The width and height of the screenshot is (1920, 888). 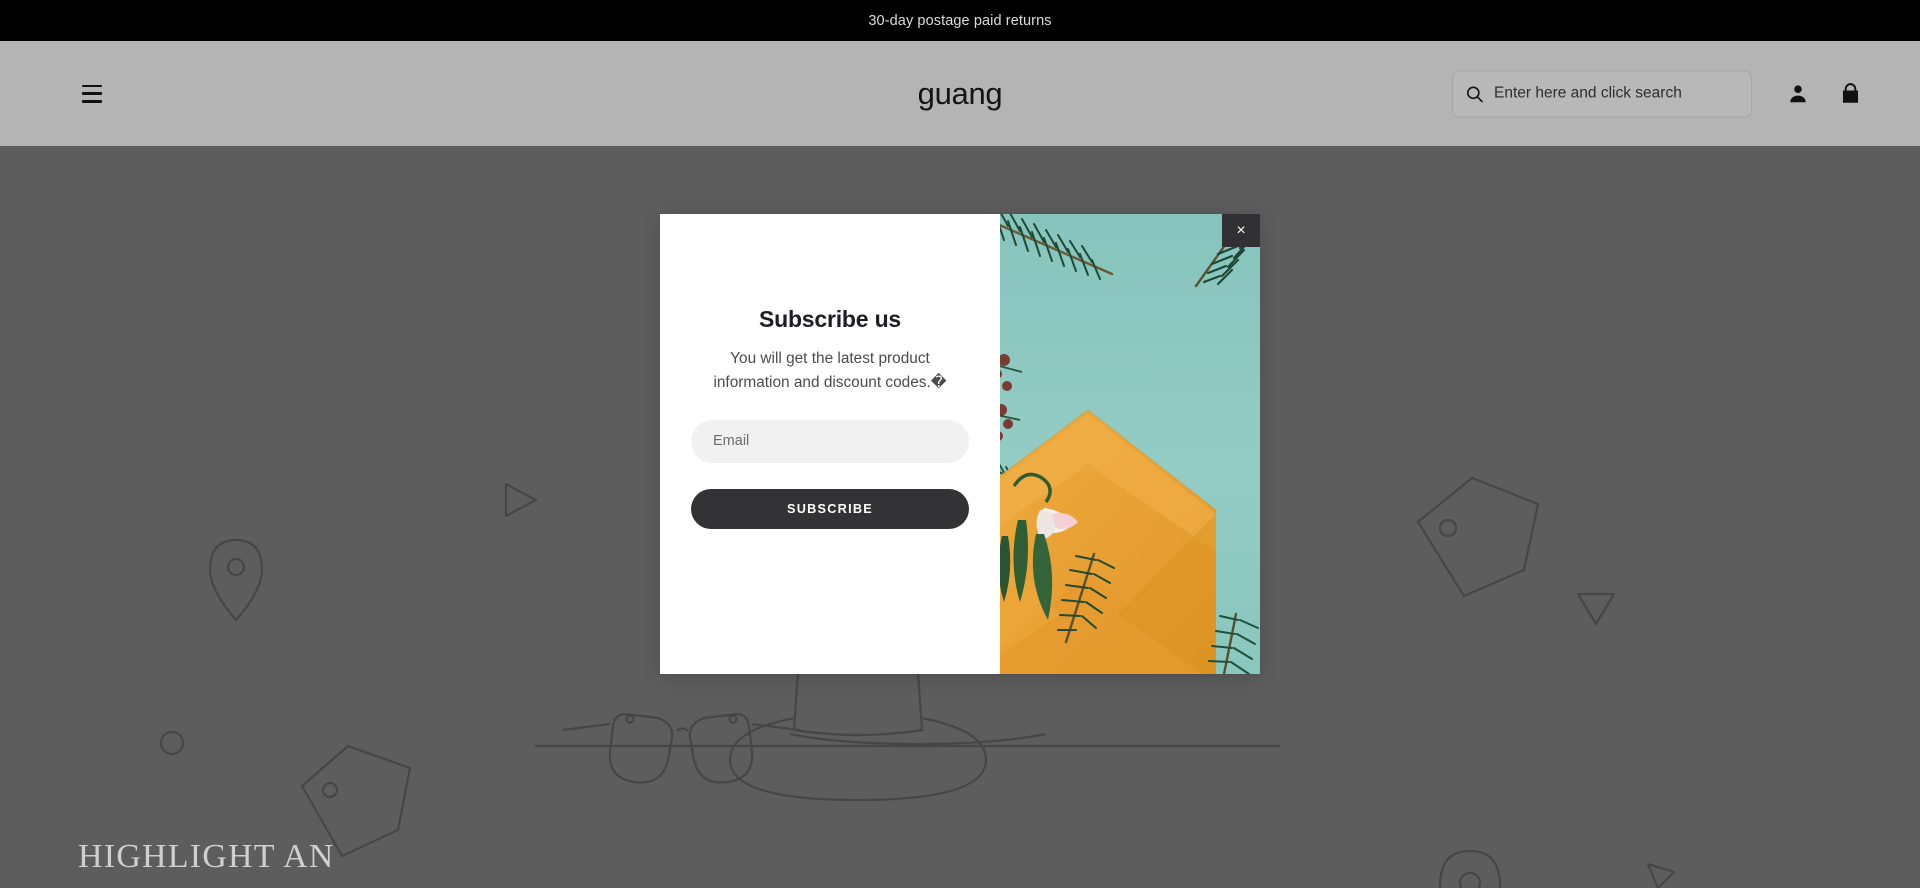 I want to click on close-icon: ×, so click(x=1241, y=230).